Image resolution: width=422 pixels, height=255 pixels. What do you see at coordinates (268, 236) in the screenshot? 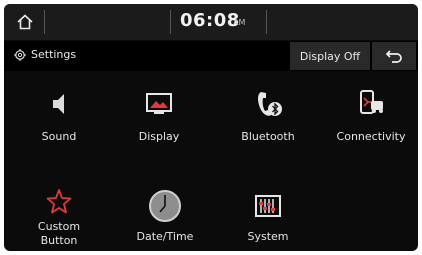
I see `menu-item-label: System` at bounding box center [268, 236].